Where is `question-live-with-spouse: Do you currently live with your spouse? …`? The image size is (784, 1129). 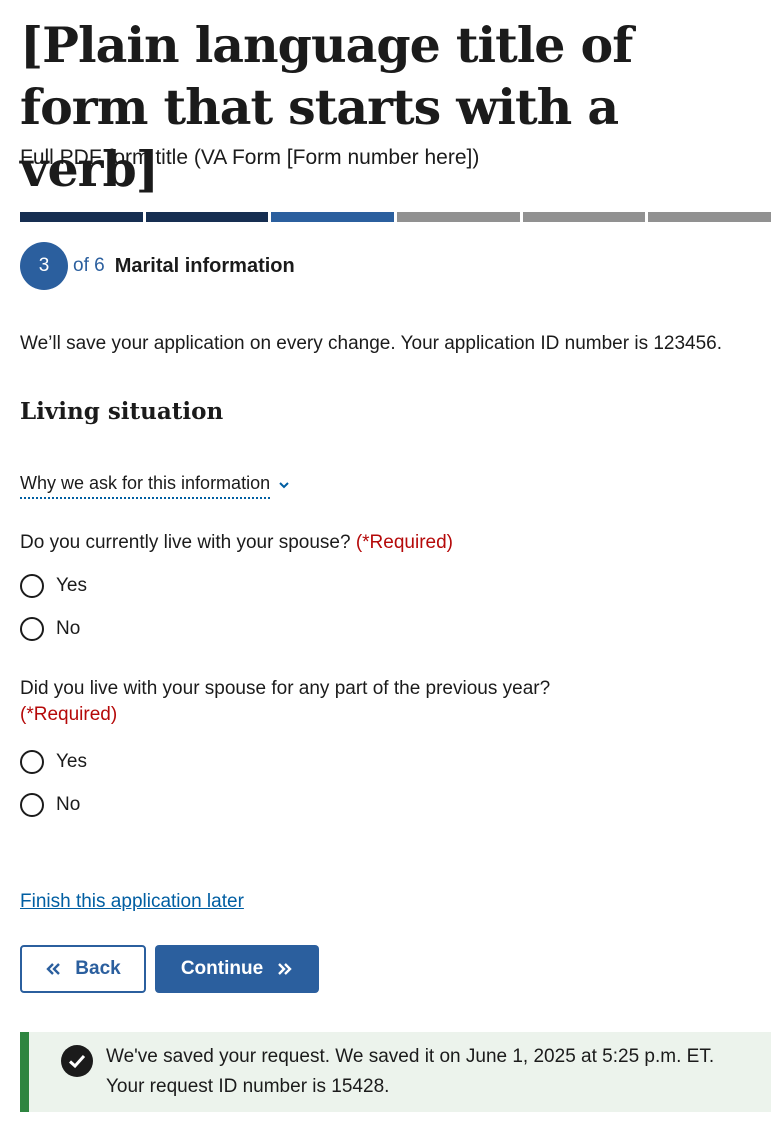 question-live-with-spouse: Do you currently live with your spouse? … is located at coordinates (236, 543).